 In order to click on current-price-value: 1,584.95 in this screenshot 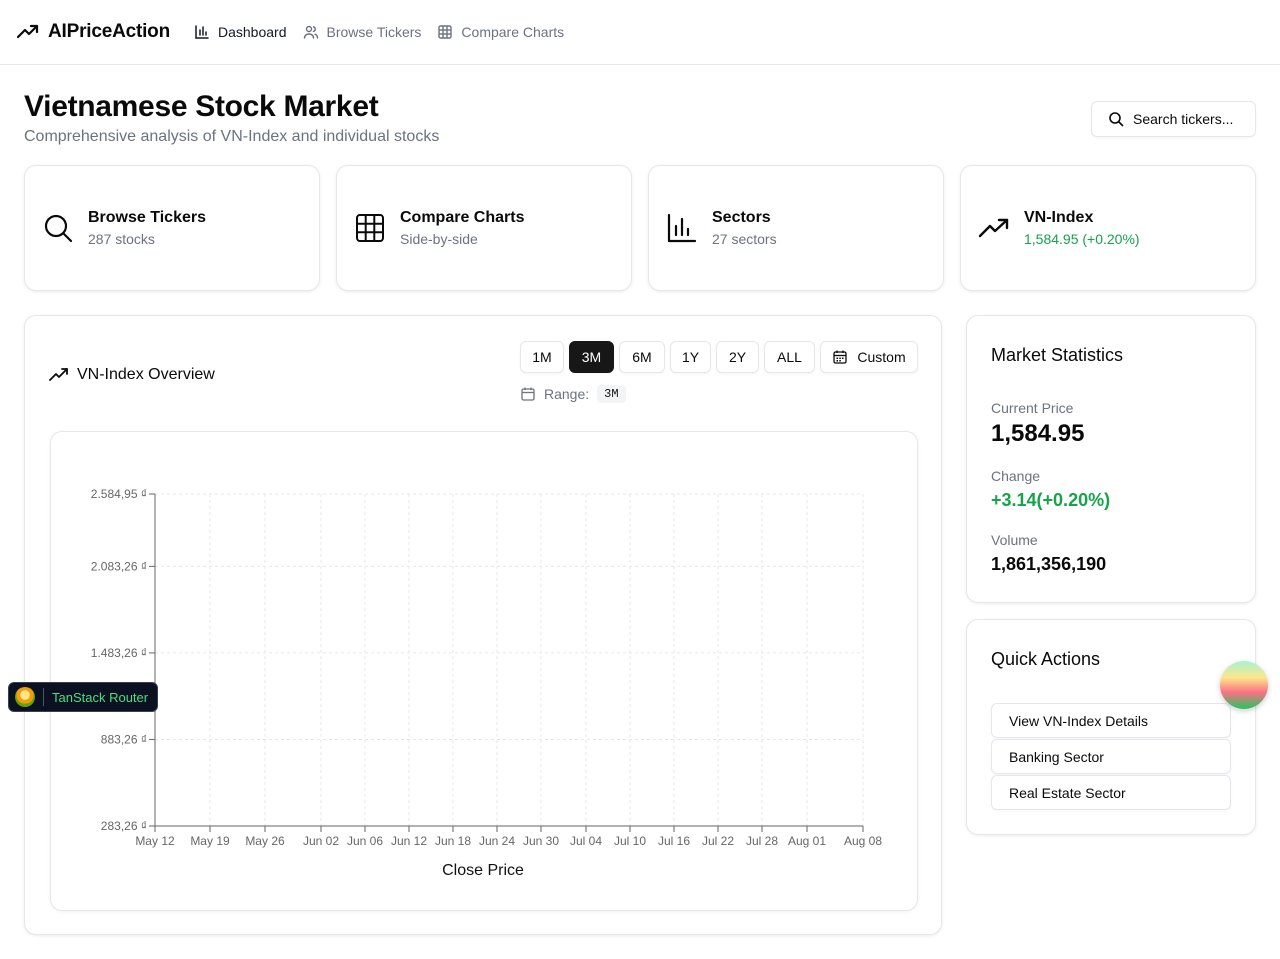, I will do `click(1038, 433)`.